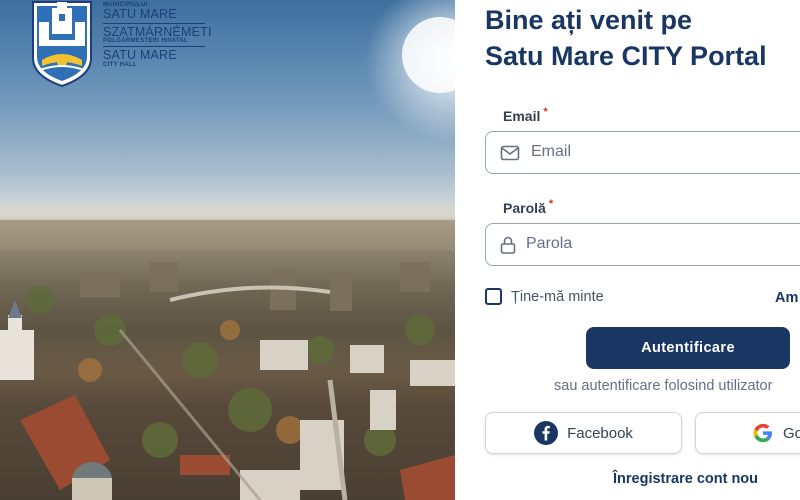 This screenshot has height=500, width=800. I want to click on logo-line3-big: SATU MARE, so click(140, 55).